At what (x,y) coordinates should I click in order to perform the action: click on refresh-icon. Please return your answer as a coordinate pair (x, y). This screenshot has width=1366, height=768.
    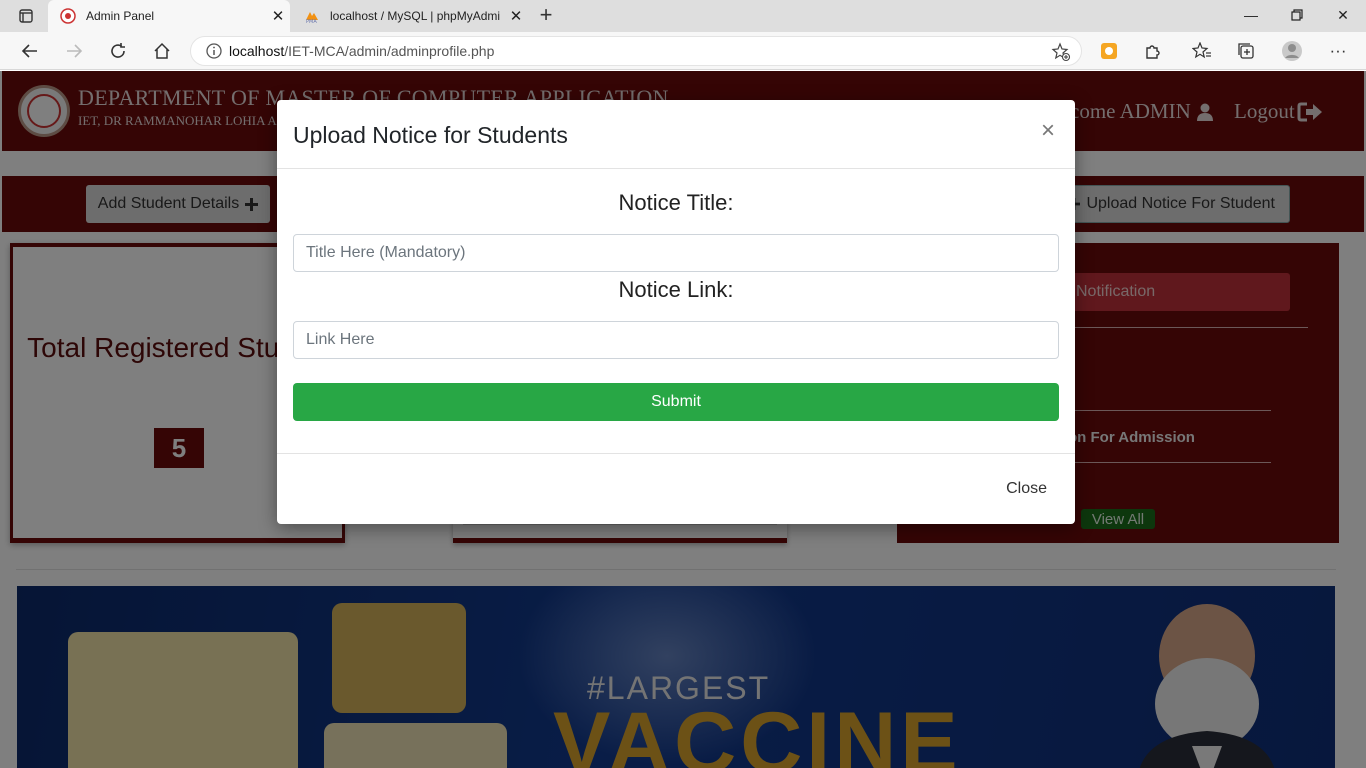
    Looking at the image, I should click on (118, 51).